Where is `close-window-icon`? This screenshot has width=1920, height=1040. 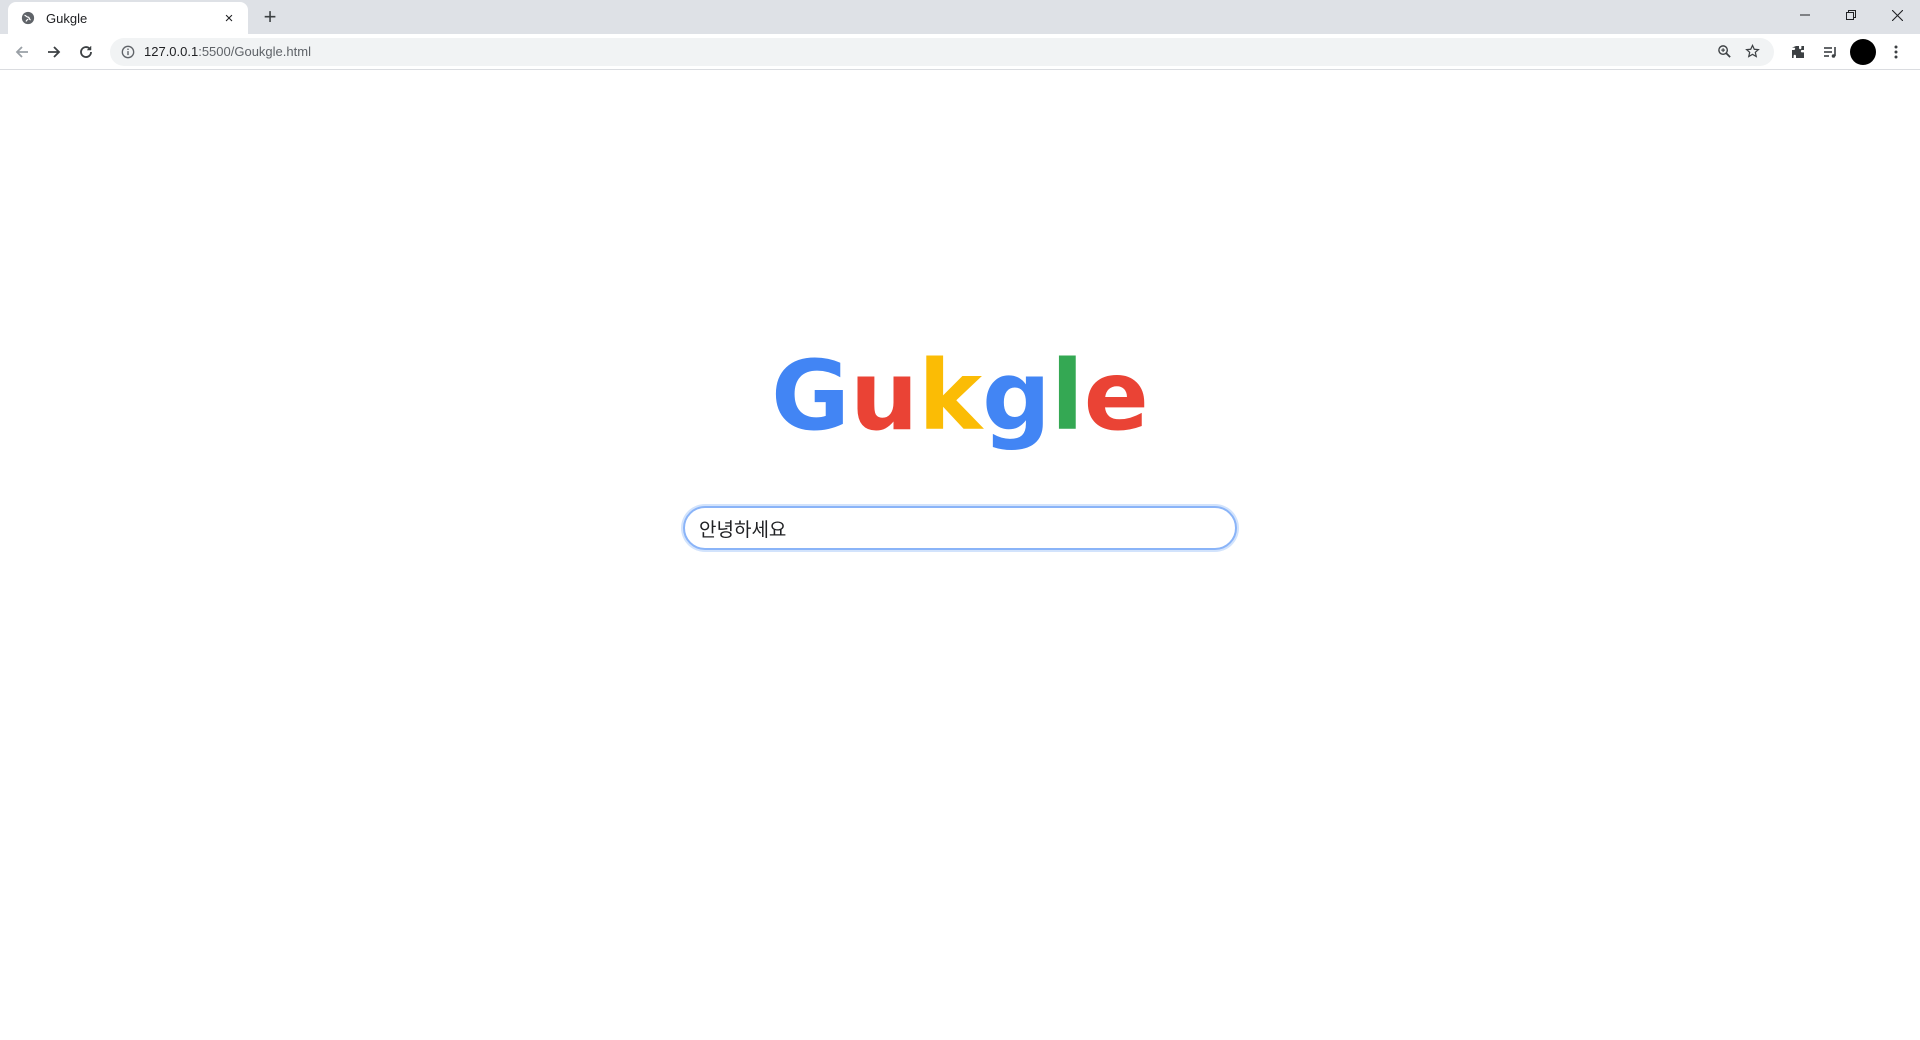 close-window-icon is located at coordinates (1897, 15).